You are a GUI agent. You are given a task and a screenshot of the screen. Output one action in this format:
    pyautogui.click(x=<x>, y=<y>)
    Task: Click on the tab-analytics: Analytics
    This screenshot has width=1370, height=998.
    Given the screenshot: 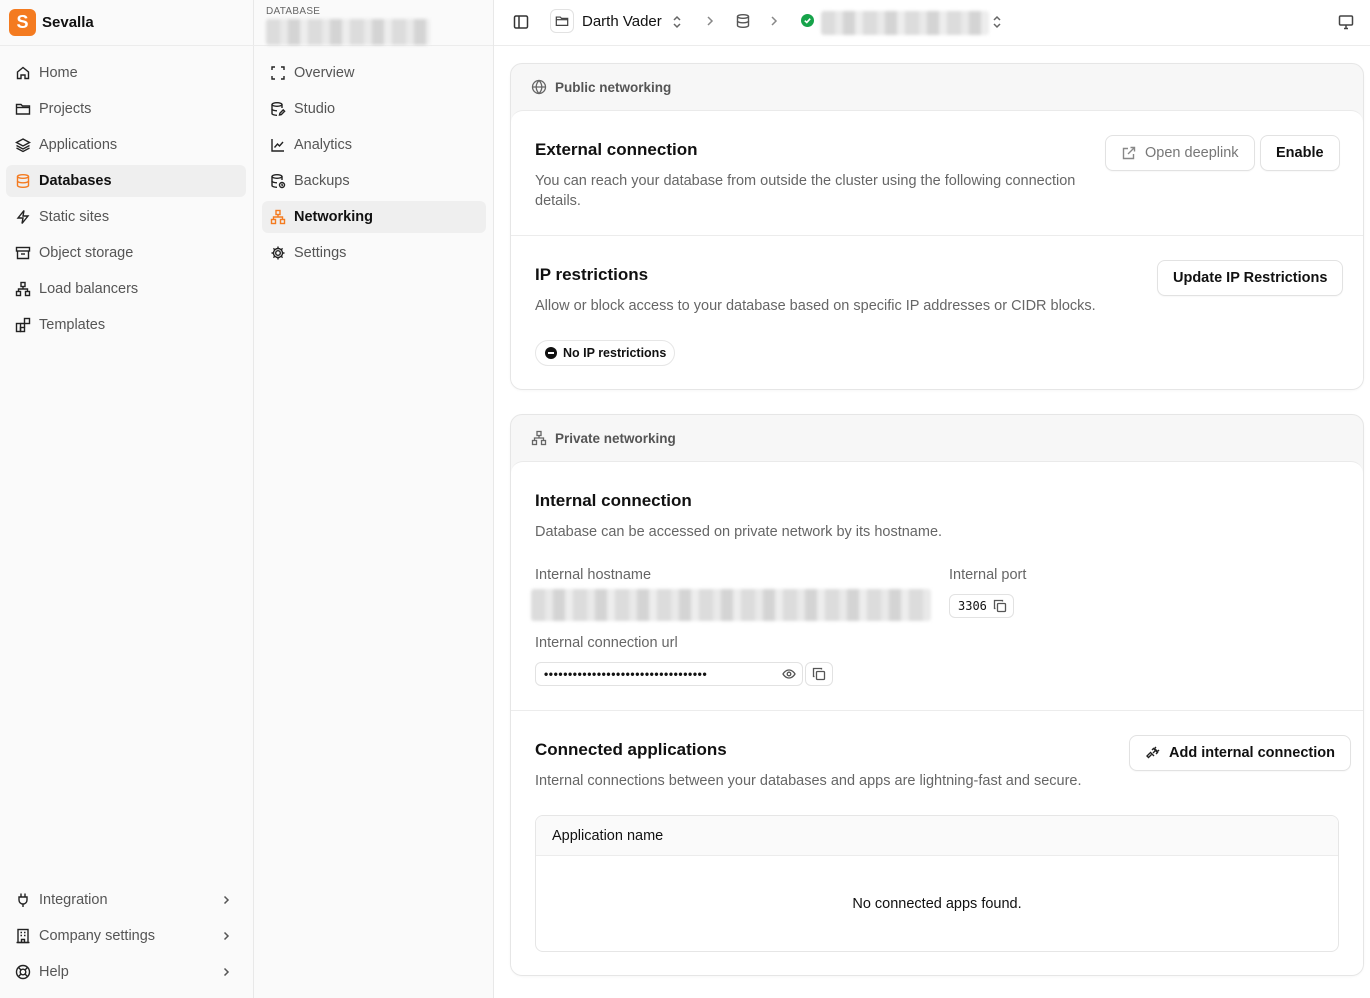 What is the action you would take?
    pyautogui.click(x=374, y=145)
    